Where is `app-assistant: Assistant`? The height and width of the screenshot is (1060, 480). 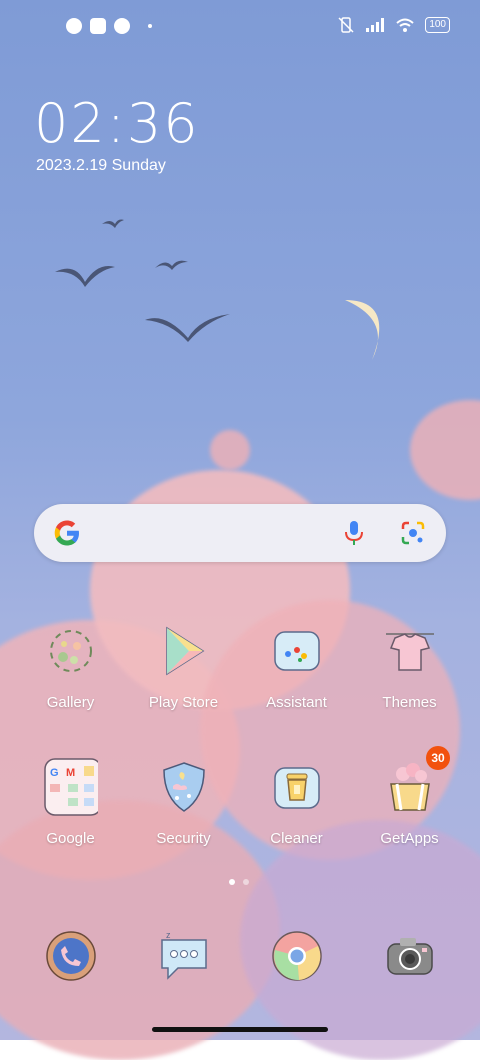 app-assistant: Assistant is located at coordinates (296, 667).